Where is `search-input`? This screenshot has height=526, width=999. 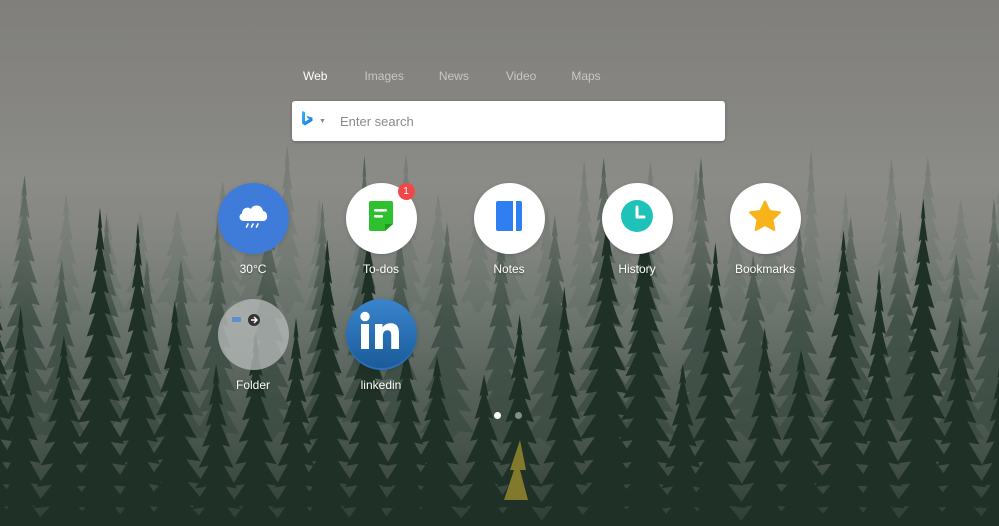 search-input is located at coordinates (532, 121).